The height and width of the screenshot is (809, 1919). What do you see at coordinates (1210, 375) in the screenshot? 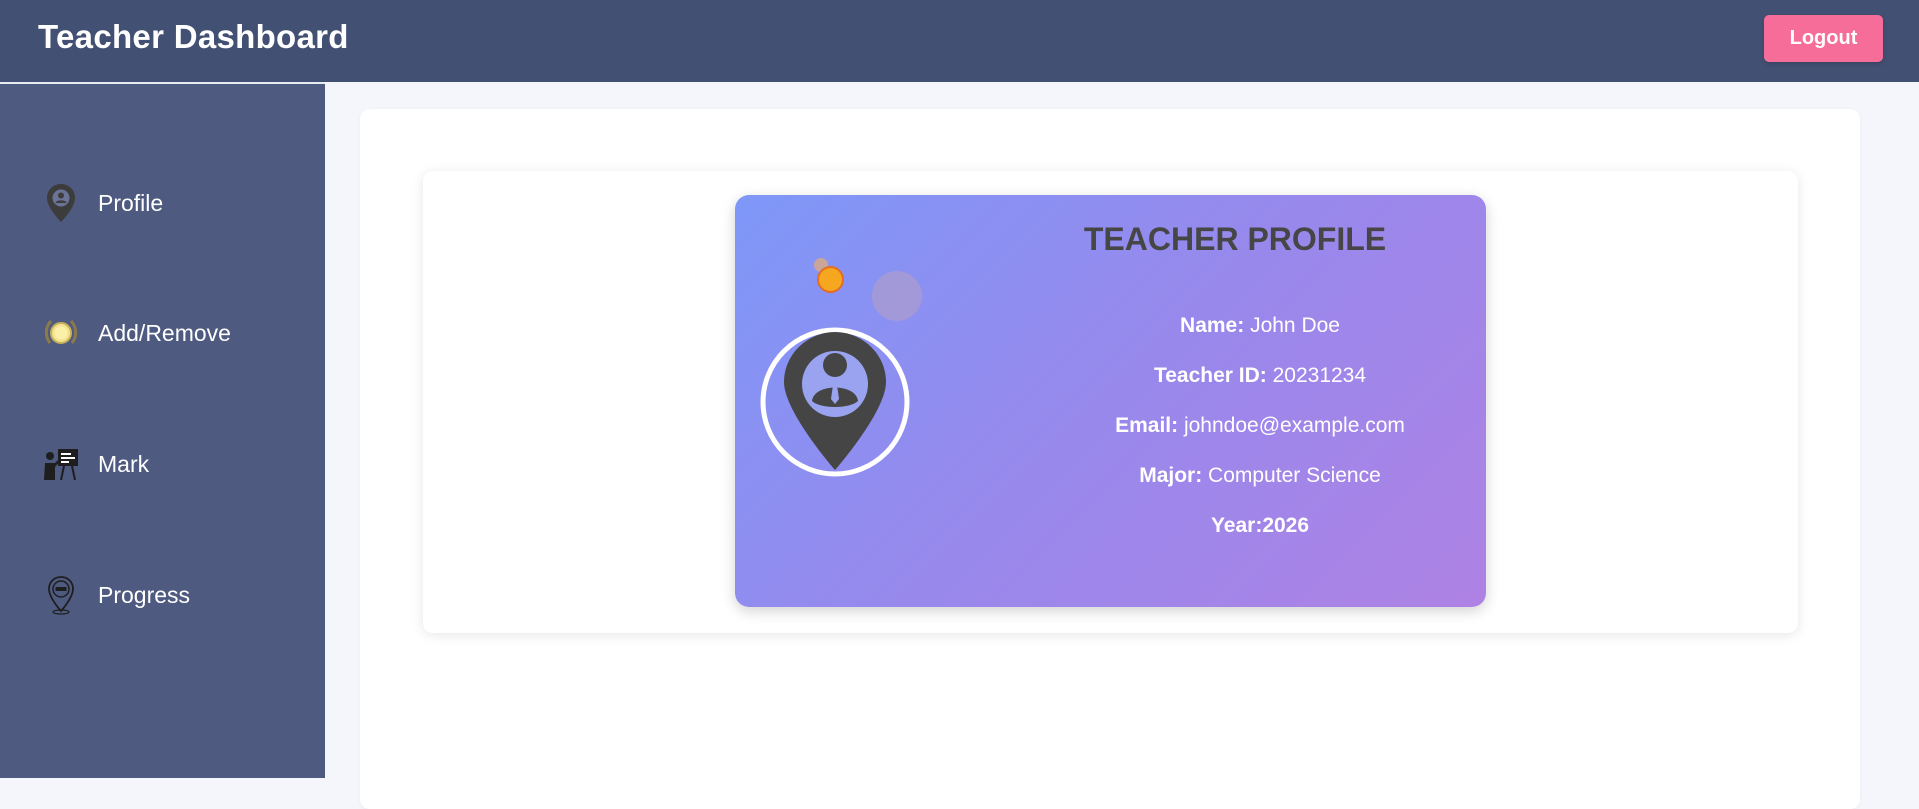
I see `teacher-id-label: Teacher ID:` at bounding box center [1210, 375].